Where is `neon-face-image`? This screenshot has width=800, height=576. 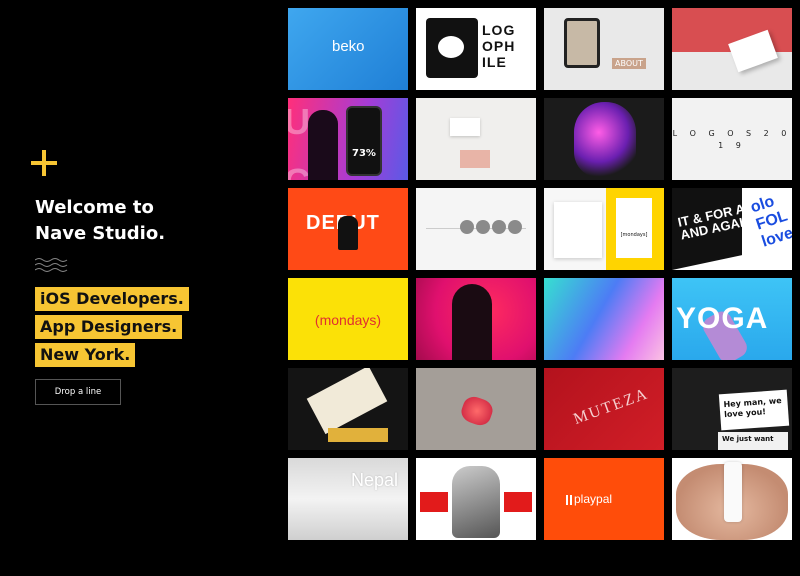
neon-face-image is located at coordinates (605, 140).